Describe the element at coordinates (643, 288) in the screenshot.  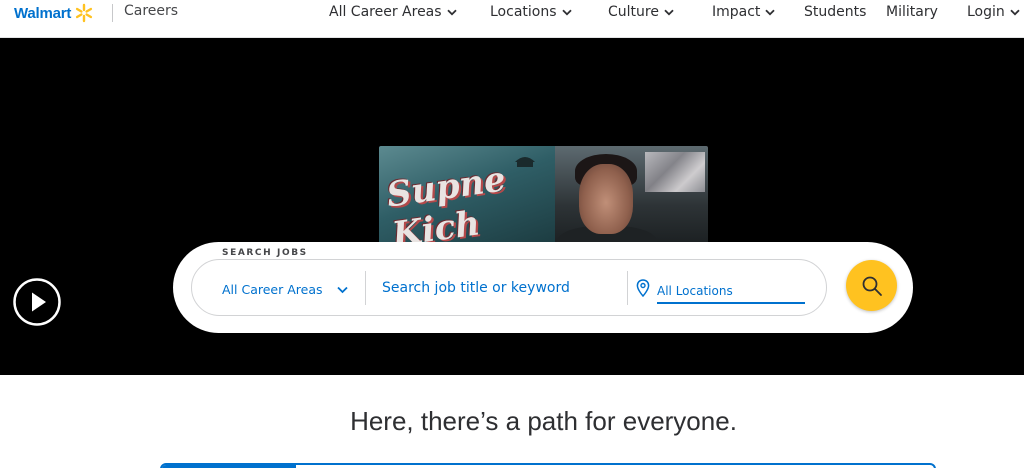
I see `location-pin-icon` at that location.